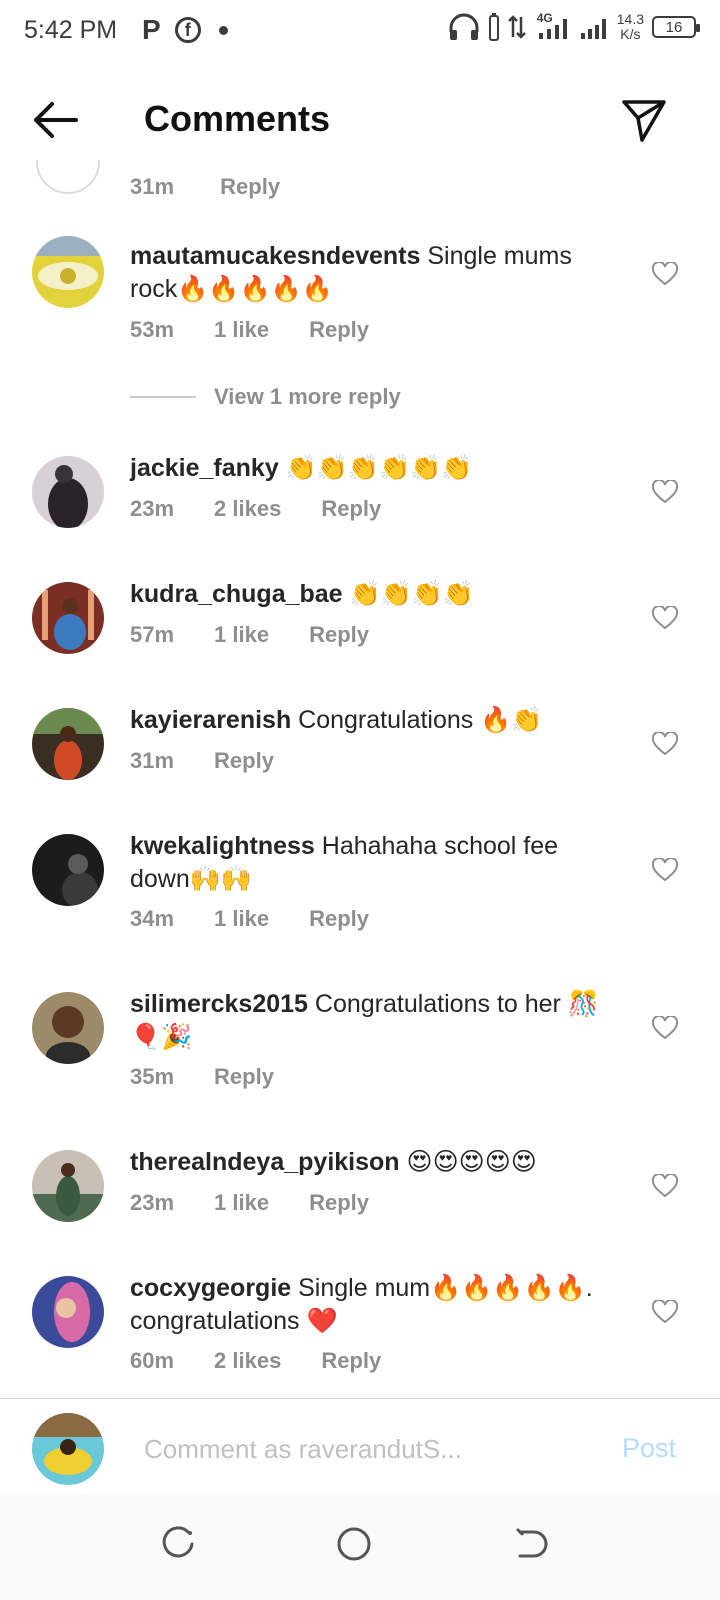  Describe the element at coordinates (593, 29) in the screenshot. I see `signal-icon` at that location.